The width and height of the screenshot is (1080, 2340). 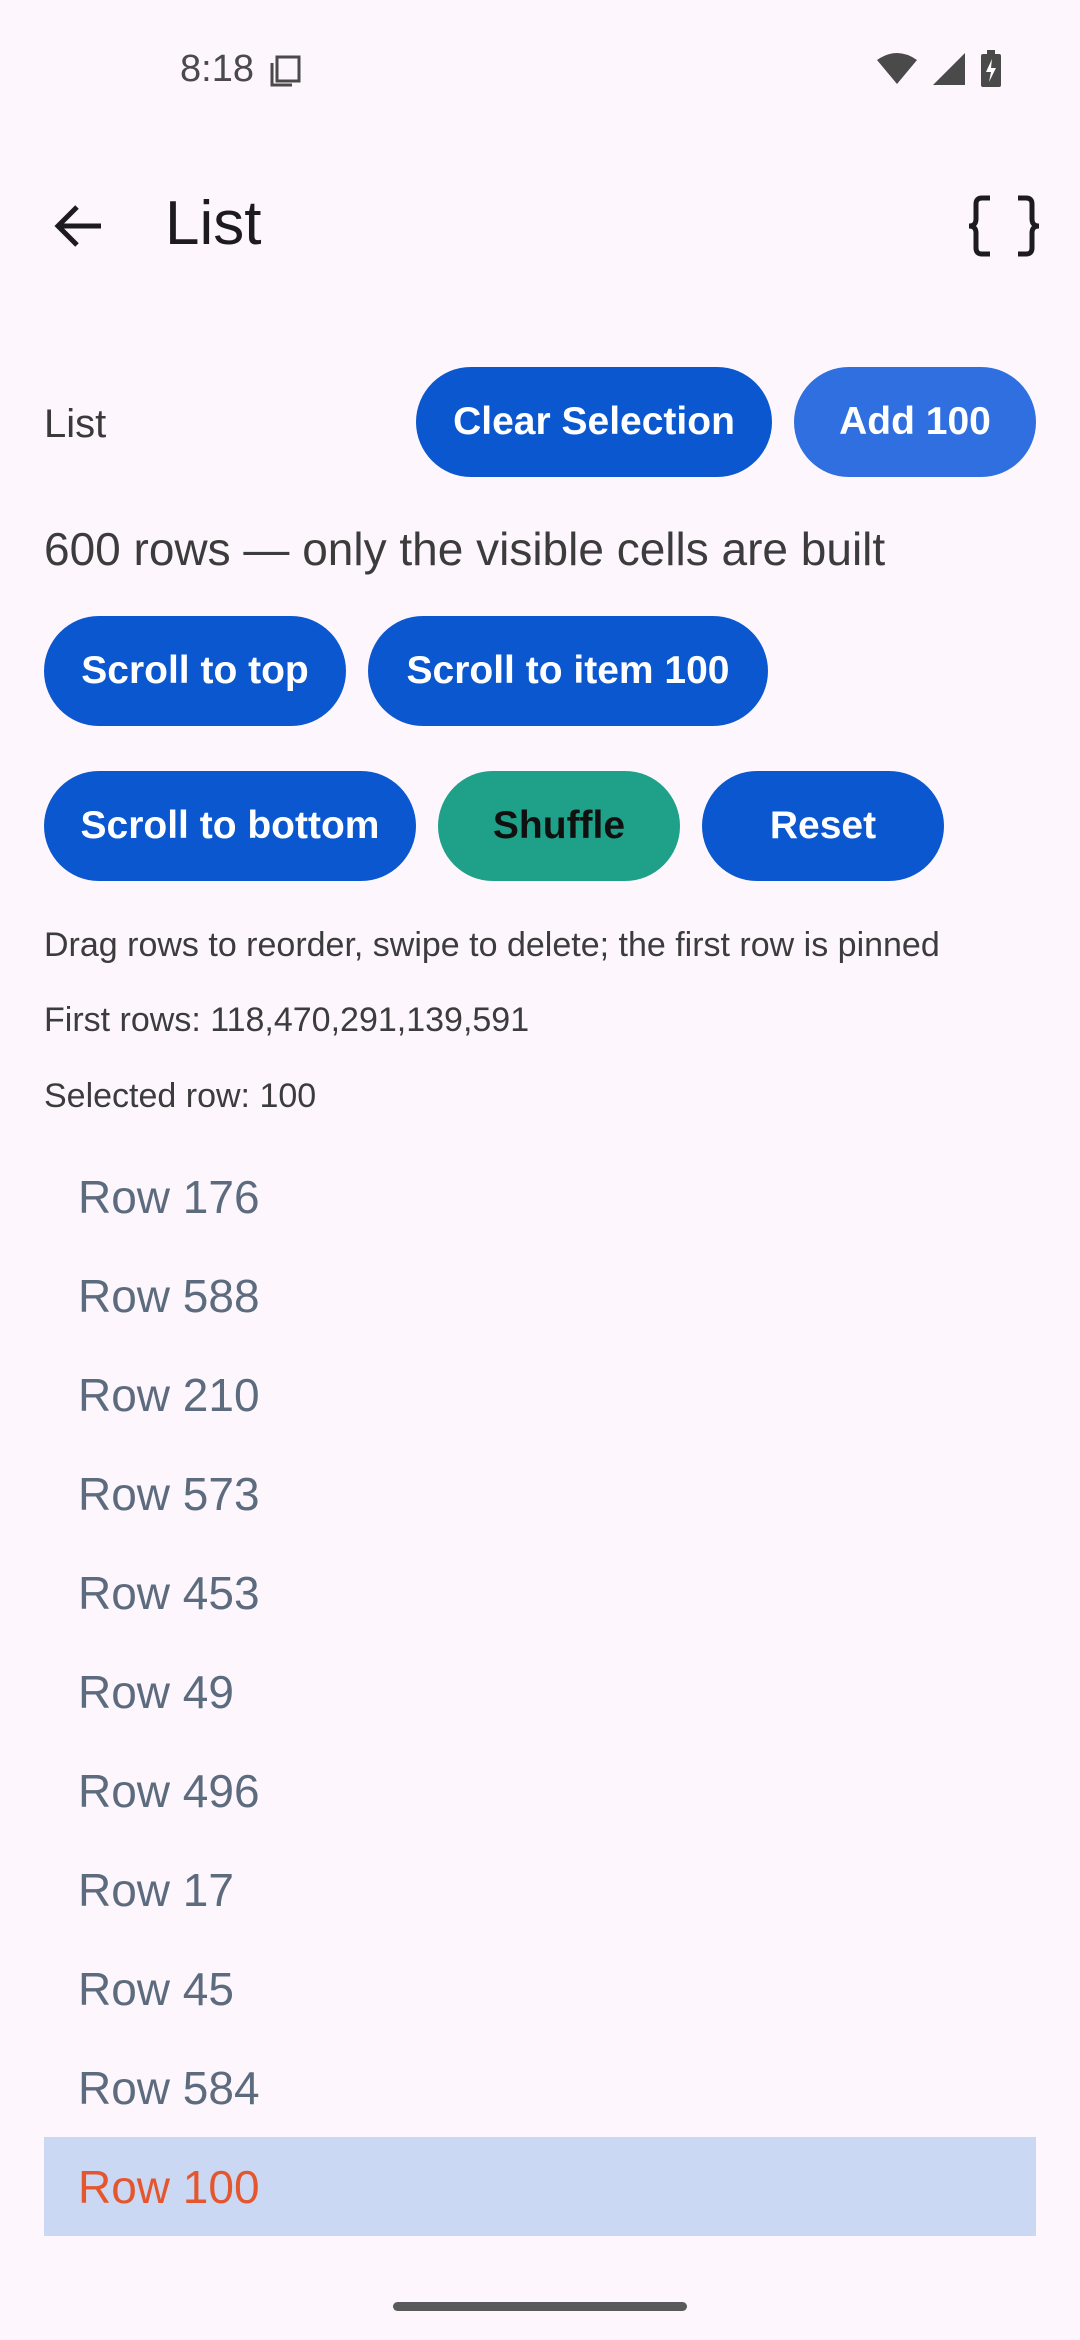 What do you see at coordinates (540, 70) in the screenshot?
I see `status-bar: 8:18` at bounding box center [540, 70].